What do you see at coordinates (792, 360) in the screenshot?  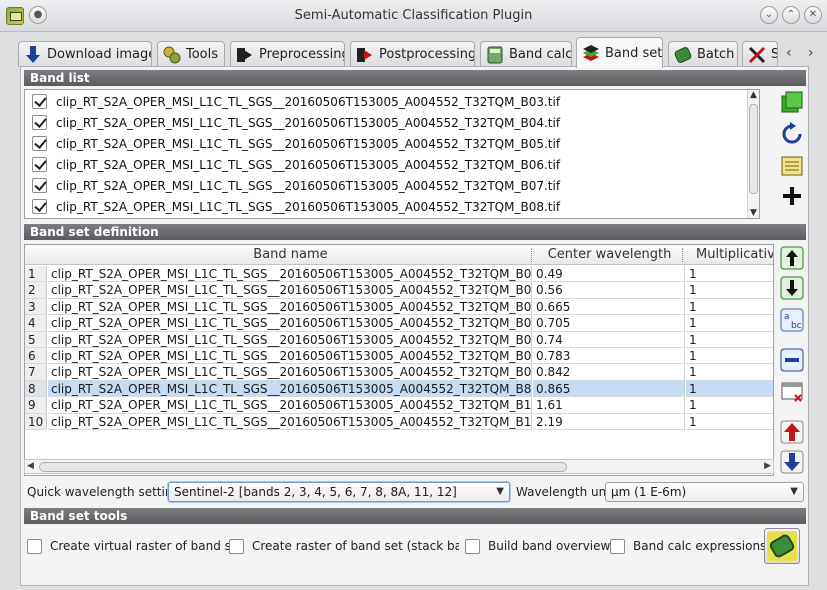 I see `remove-band-button` at bounding box center [792, 360].